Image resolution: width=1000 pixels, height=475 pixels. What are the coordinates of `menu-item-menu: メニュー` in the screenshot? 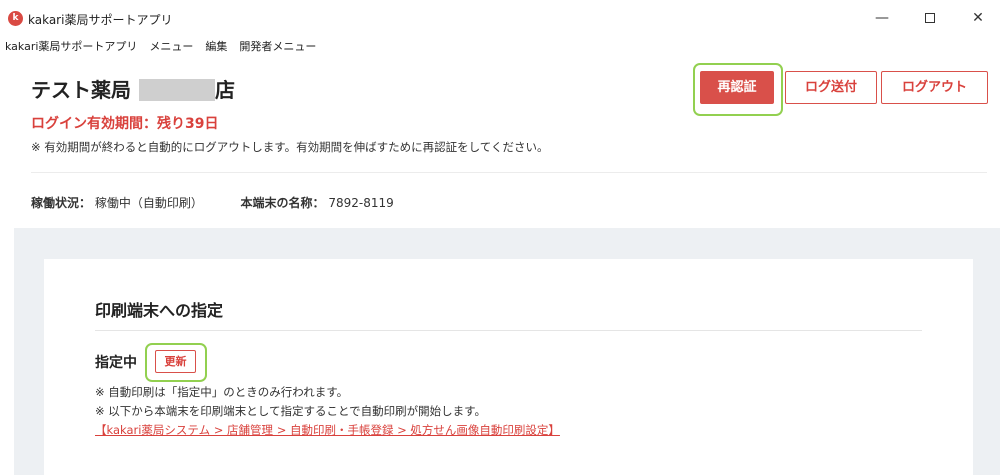 It's located at (171, 47).